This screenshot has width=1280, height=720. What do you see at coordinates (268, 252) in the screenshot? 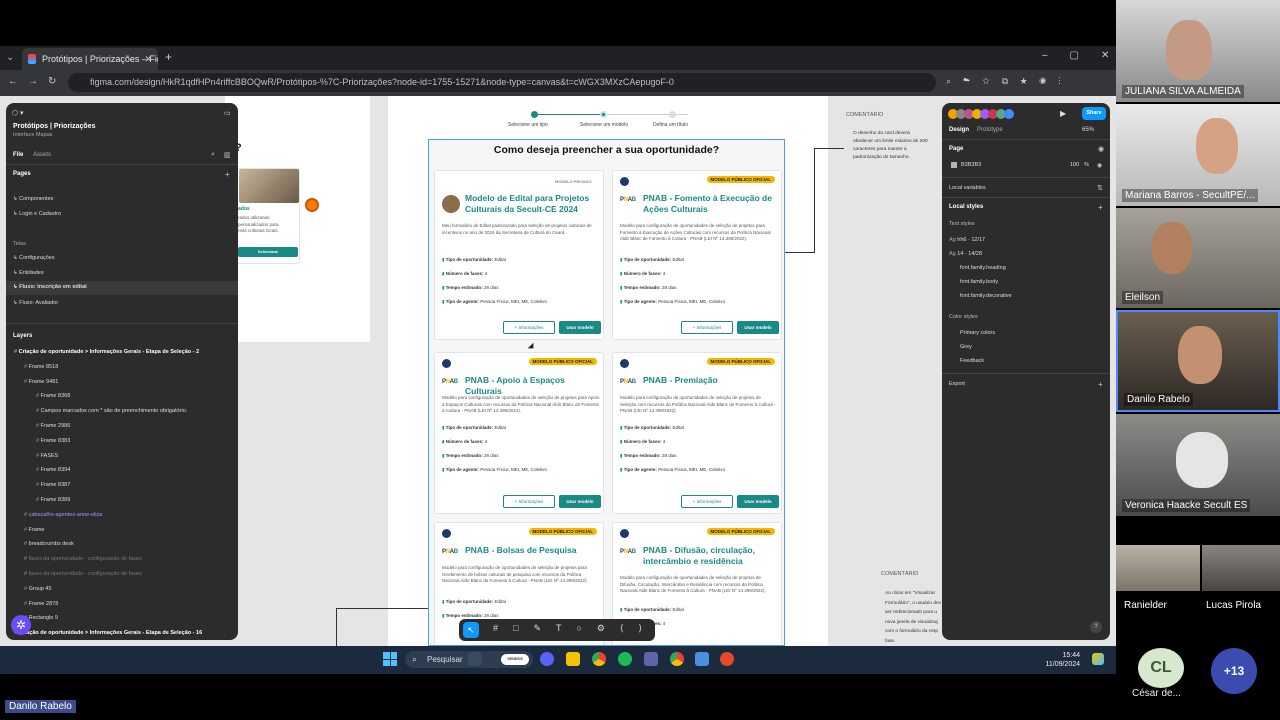
I see `bg-select-button: Selecionar` at bounding box center [268, 252].